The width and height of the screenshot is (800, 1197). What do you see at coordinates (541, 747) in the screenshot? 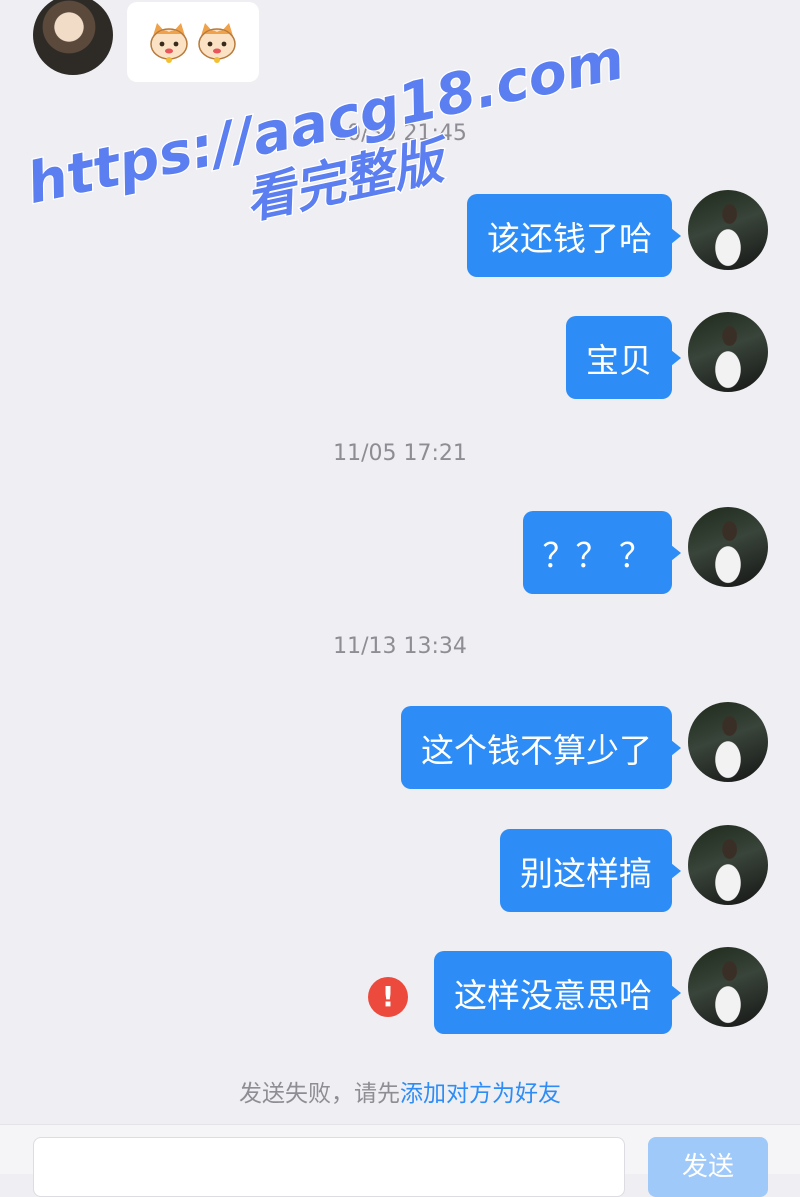
I see `message-bubble: 这个钱不算少了` at bounding box center [541, 747].